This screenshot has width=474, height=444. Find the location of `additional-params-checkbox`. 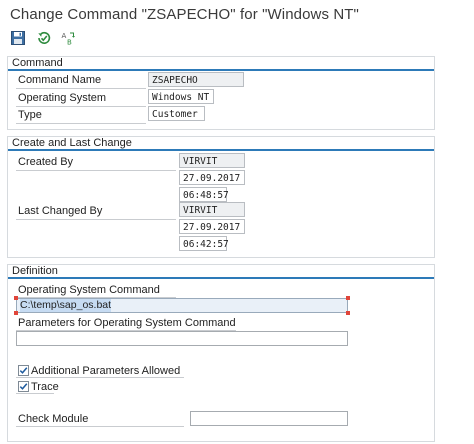

additional-params-checkbox is located at coordinates (23, 370).